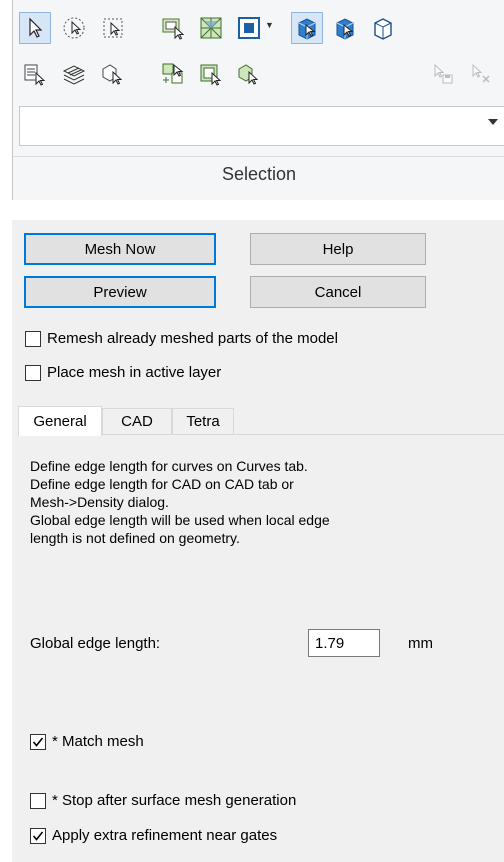  Describe the element at coordinates (60, 421) in the screenshot. I see `tab-general: General` at that location.